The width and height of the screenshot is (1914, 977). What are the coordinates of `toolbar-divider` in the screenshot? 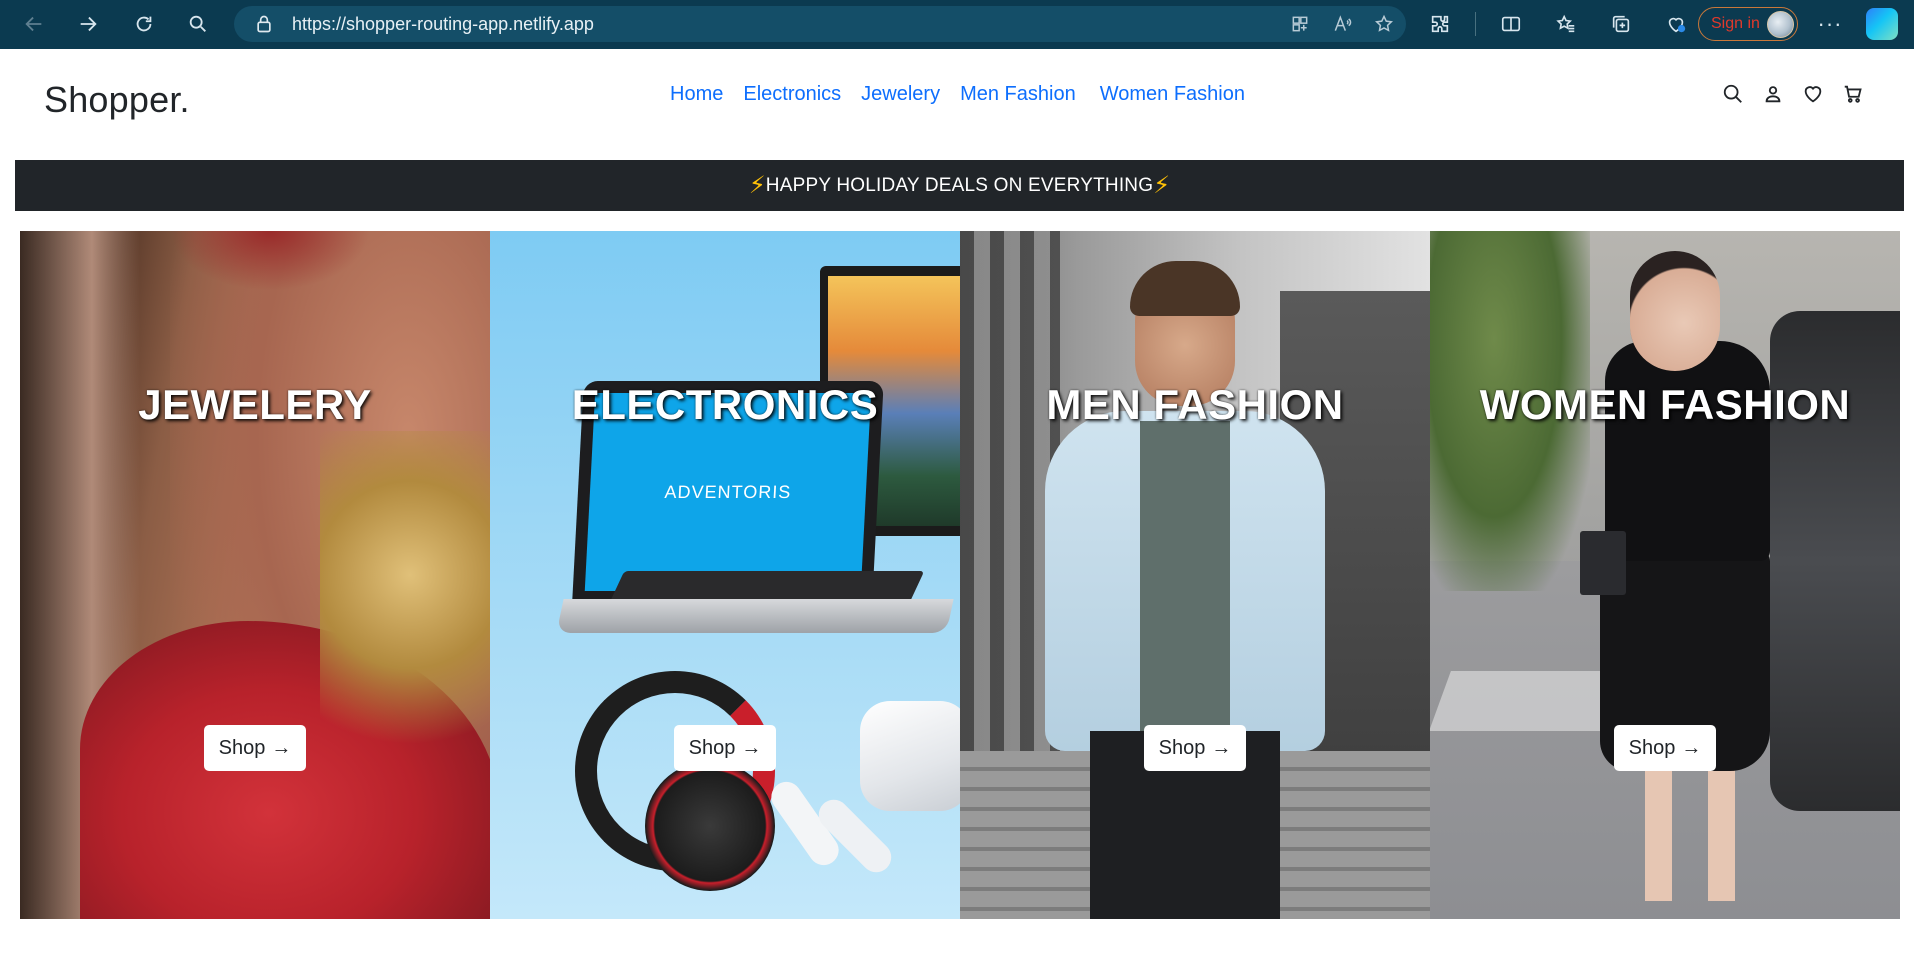 It's located at (1475, 24).